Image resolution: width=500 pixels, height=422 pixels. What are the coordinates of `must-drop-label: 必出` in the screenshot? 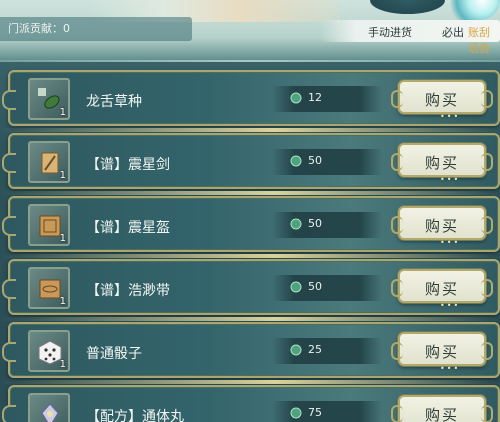 It's located at (453, 32).